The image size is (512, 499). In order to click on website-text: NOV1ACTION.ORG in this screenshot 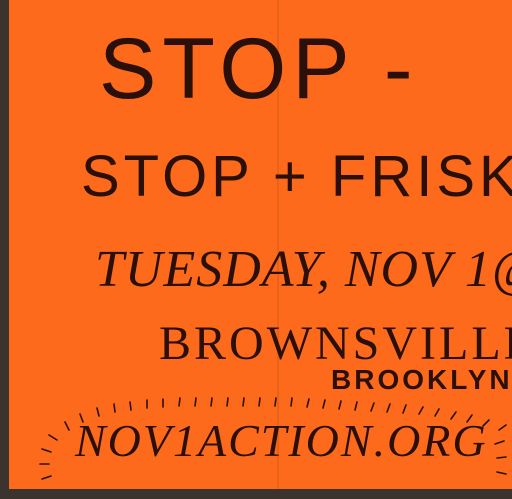, I will do `click(281, 440)`.